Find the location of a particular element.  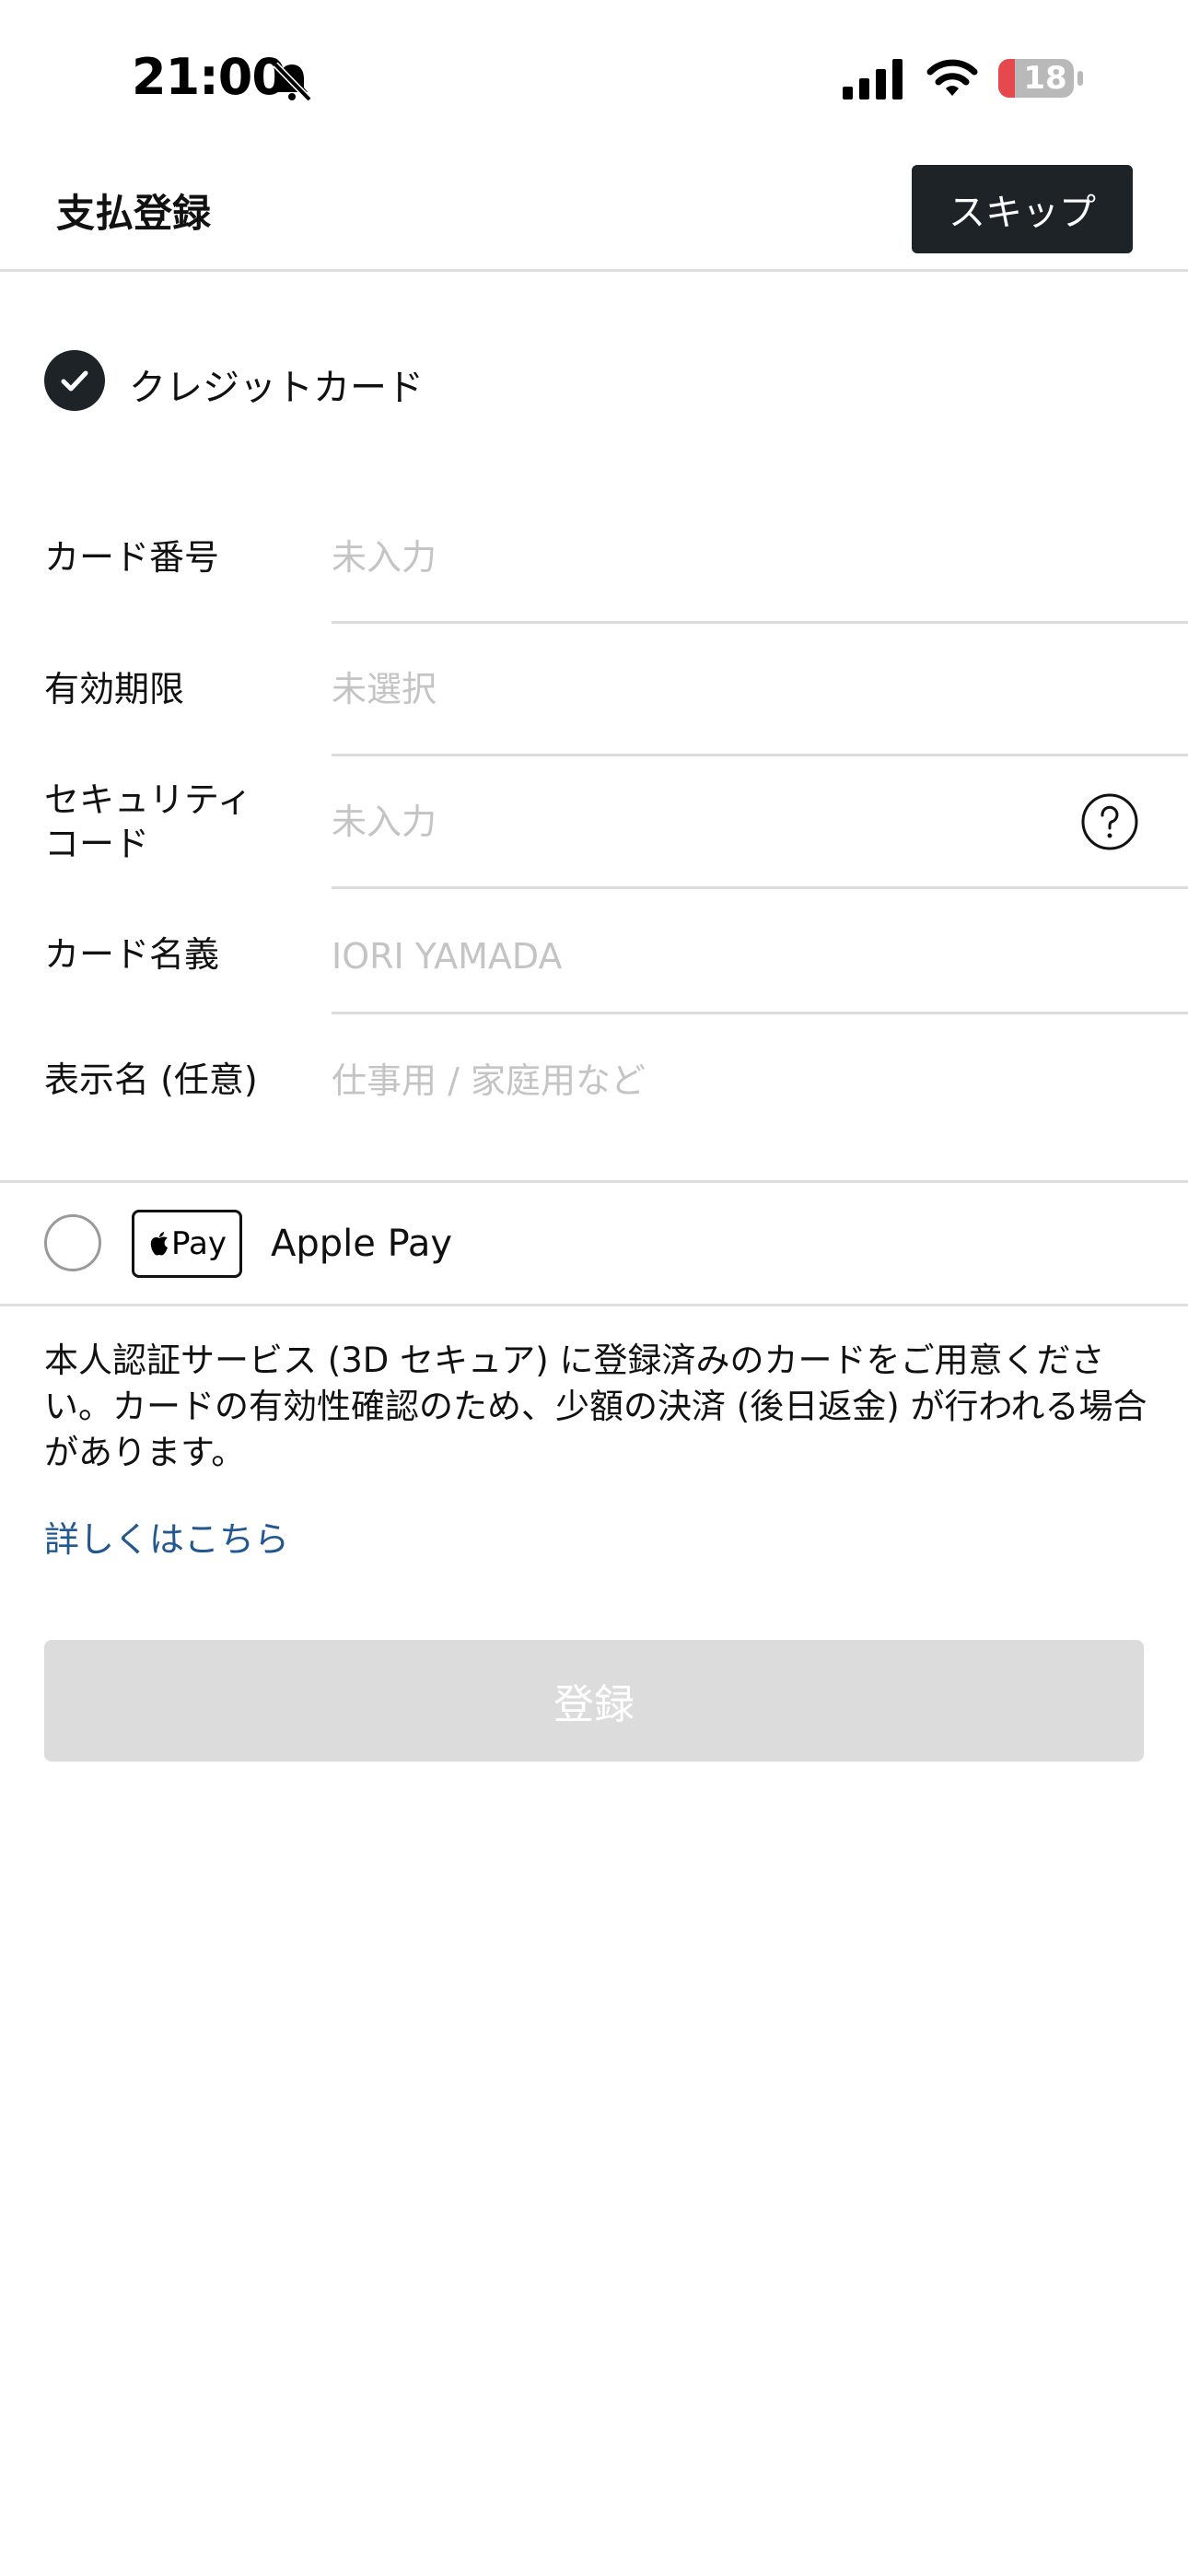

apple-pay-logo: Pay is located at coordinates (187, 1244).